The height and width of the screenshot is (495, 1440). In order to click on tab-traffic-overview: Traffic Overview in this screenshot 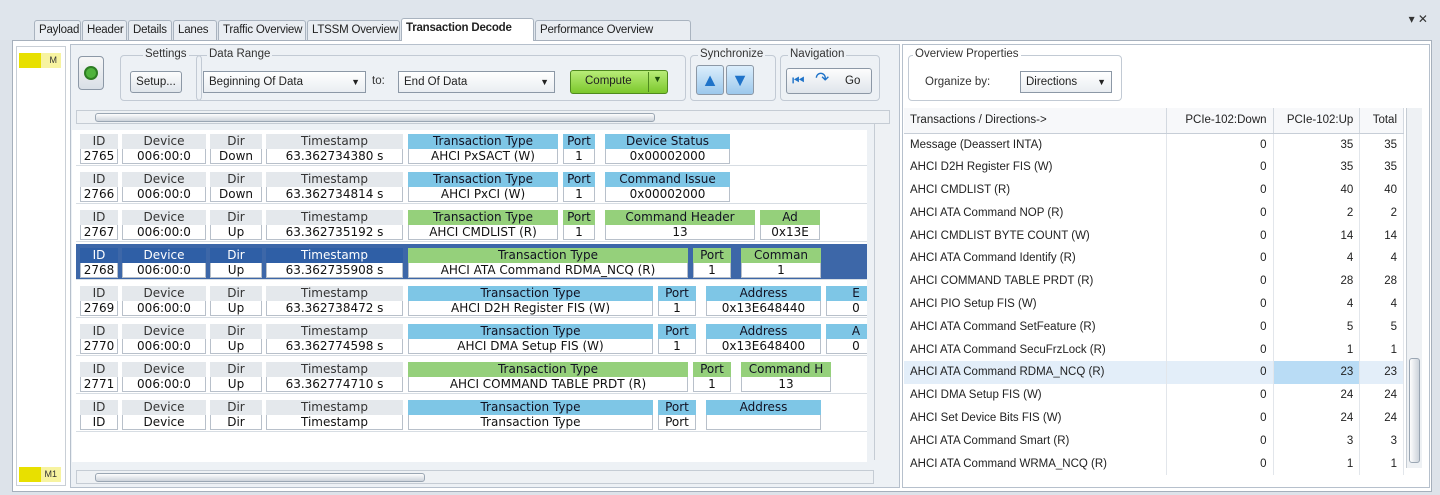, I will do `click(262, 30)`.